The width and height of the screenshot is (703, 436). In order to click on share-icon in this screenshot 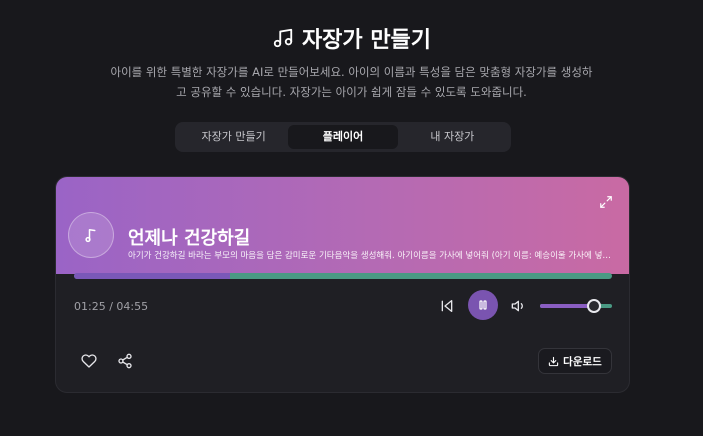, I will do `click(125, 361)`.